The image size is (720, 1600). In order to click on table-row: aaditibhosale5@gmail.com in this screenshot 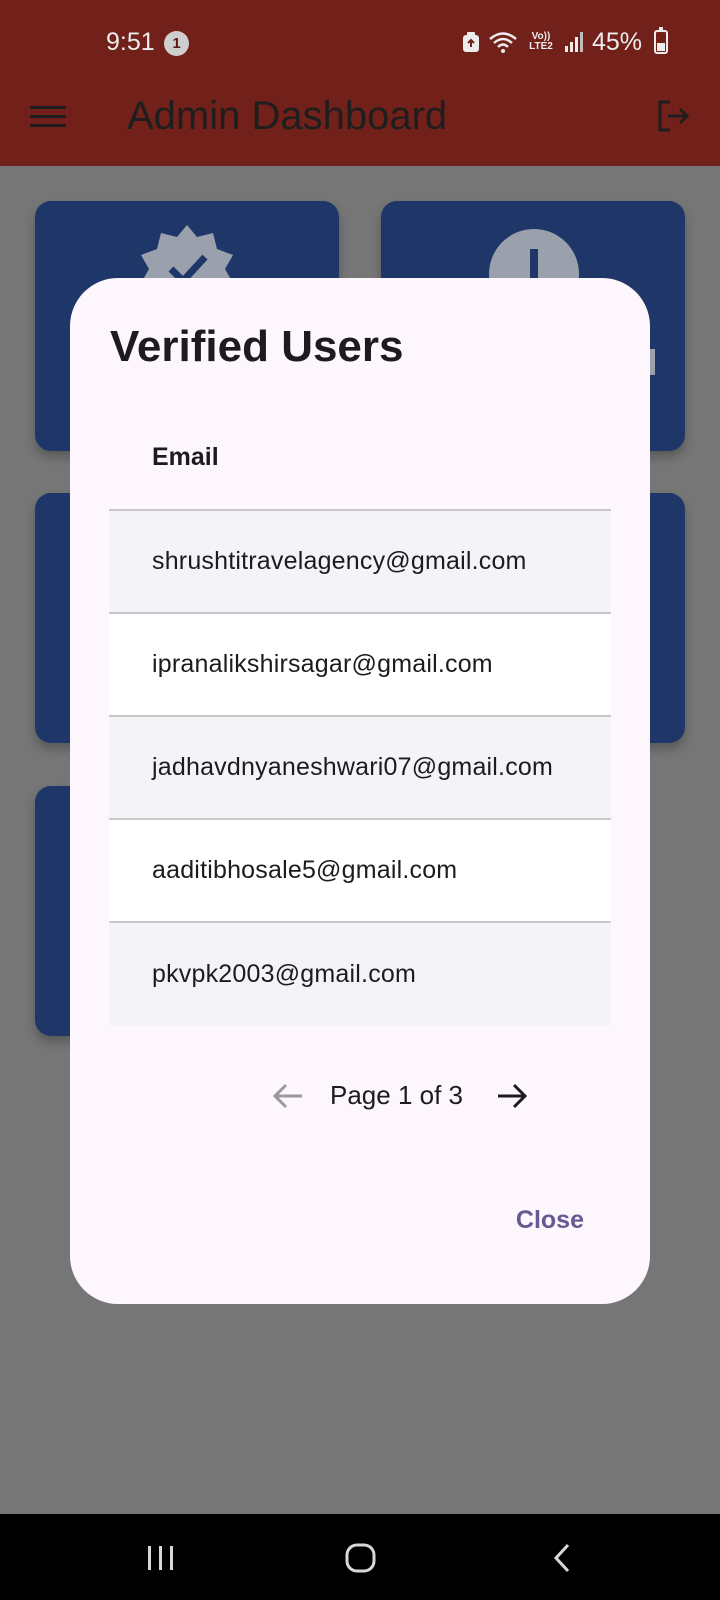, I will do `click(360, 871)`.